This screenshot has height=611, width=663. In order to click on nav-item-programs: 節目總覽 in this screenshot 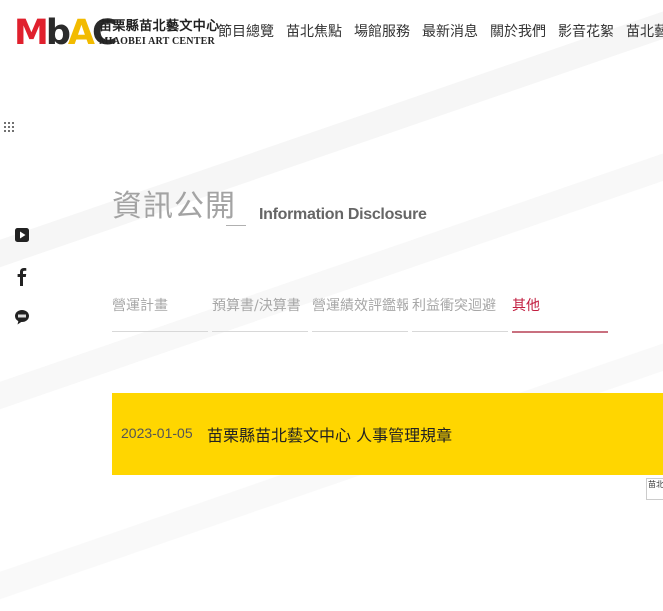, I will do `click(246, 32)`.